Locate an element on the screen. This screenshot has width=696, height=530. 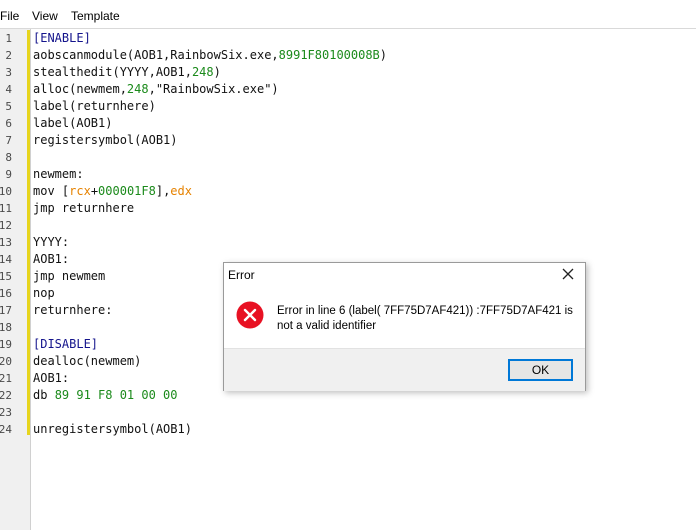
code-token: ,"RainbowSix.exe") is located at coordinates (213, 89).